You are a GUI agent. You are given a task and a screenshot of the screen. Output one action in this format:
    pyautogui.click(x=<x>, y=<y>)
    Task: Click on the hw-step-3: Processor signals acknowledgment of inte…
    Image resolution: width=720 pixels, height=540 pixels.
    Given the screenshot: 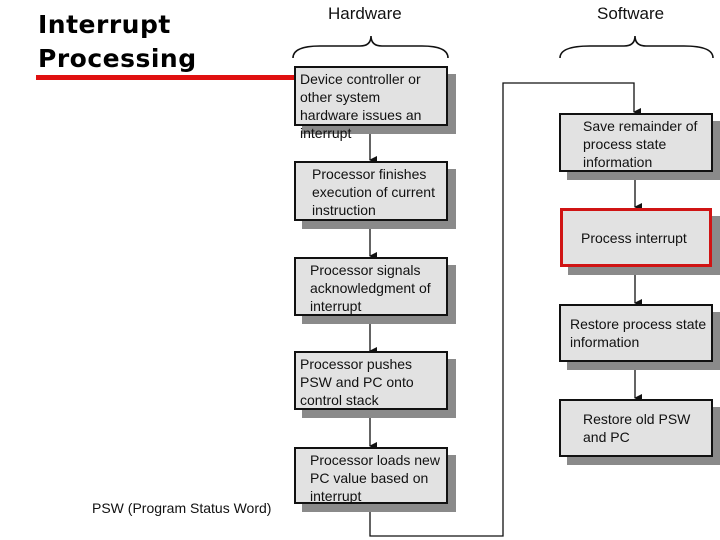 What is the action you would take?
    pyautogui.click(x=371, y=286)
    